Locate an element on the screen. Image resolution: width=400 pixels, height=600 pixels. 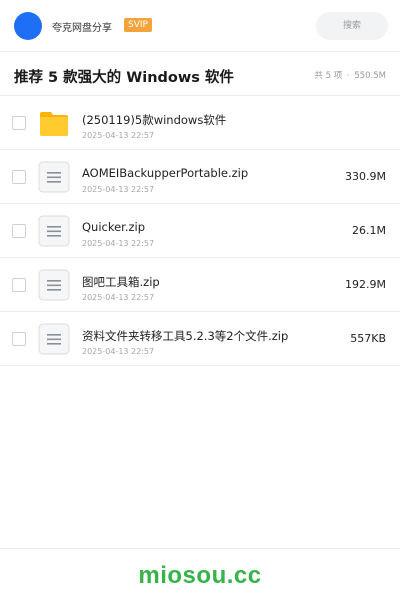
file-size: 557KB is located at coordinates (368, 338).